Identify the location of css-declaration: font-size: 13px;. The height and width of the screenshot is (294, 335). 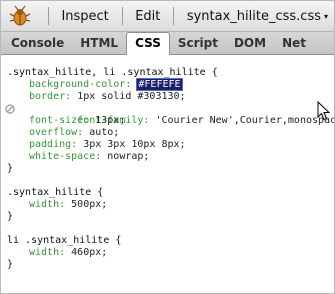
(170, 121).